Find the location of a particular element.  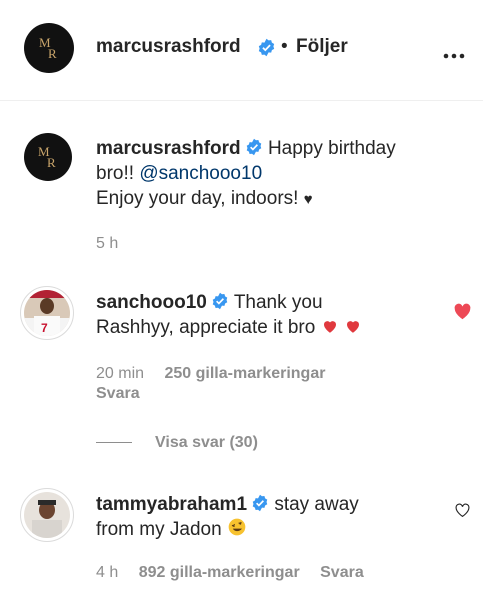

svg-text: 7 is located at coordinates (44, 328).